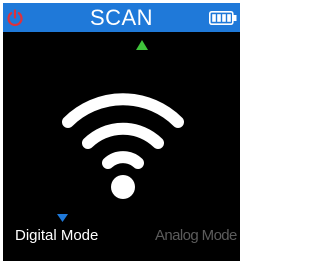  I want to click on up-arrow-icon, so click(142, 45).